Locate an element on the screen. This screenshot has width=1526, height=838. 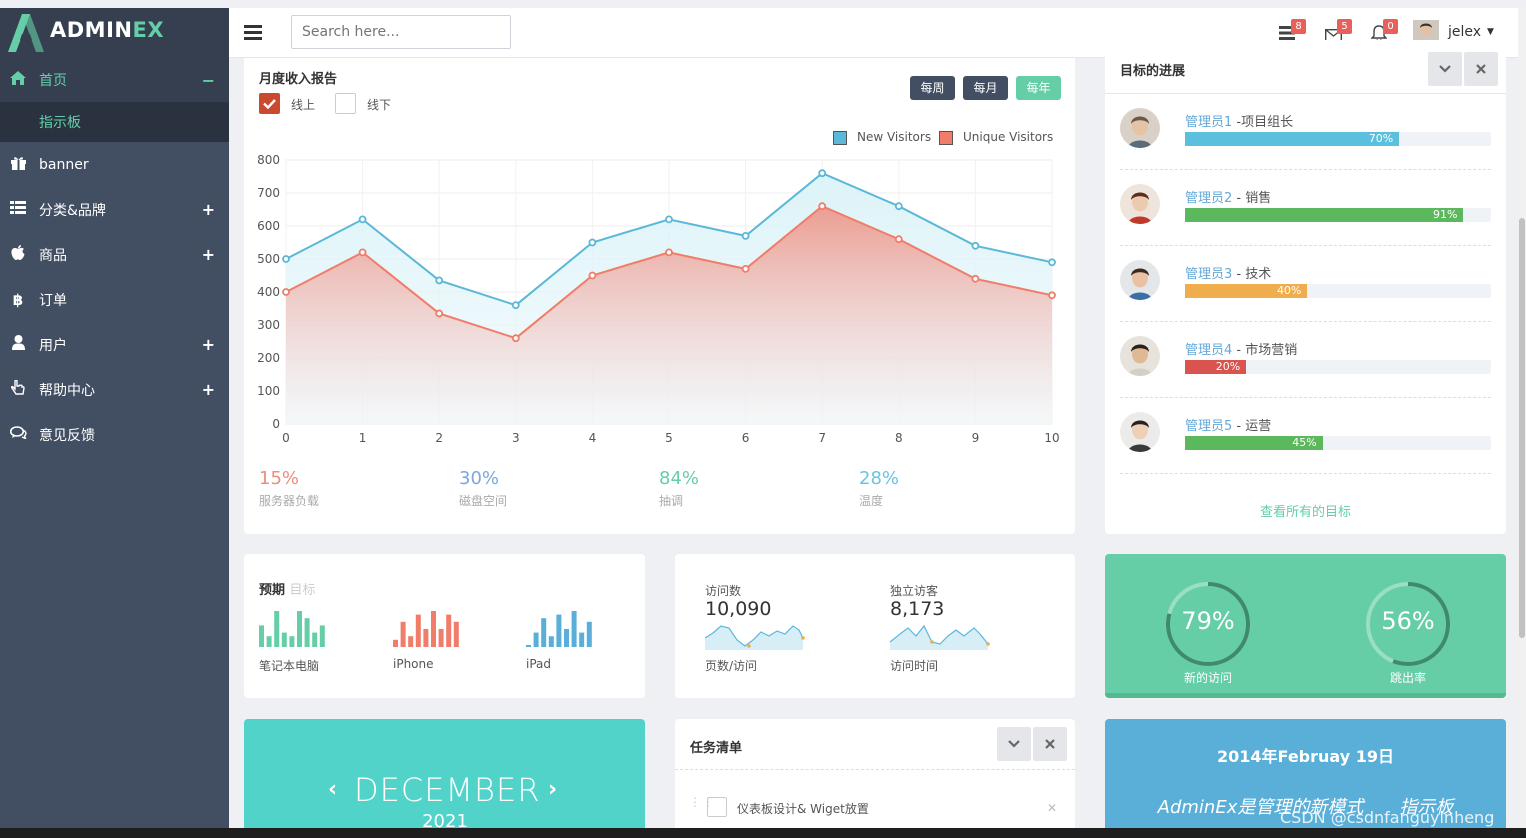
next-month-icon: › is located at coordinates (552, 789).